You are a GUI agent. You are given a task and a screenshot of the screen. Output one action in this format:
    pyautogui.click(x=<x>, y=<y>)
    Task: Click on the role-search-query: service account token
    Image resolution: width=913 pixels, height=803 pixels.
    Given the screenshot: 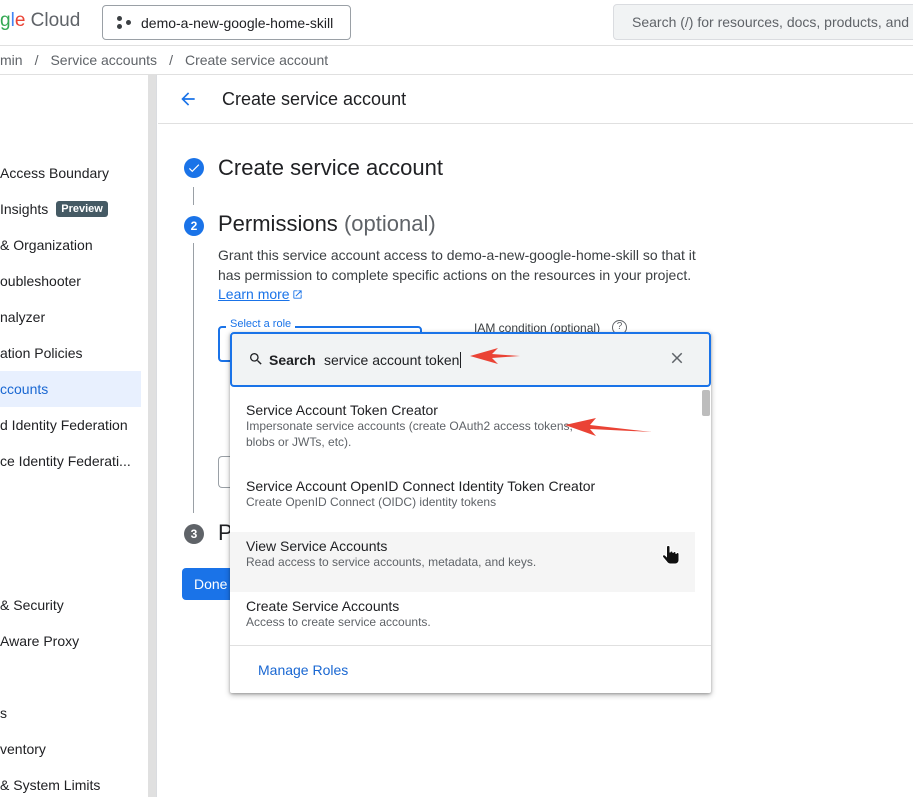 What is the action you would take?
    pyautogui.click(x=393, y=360)
    